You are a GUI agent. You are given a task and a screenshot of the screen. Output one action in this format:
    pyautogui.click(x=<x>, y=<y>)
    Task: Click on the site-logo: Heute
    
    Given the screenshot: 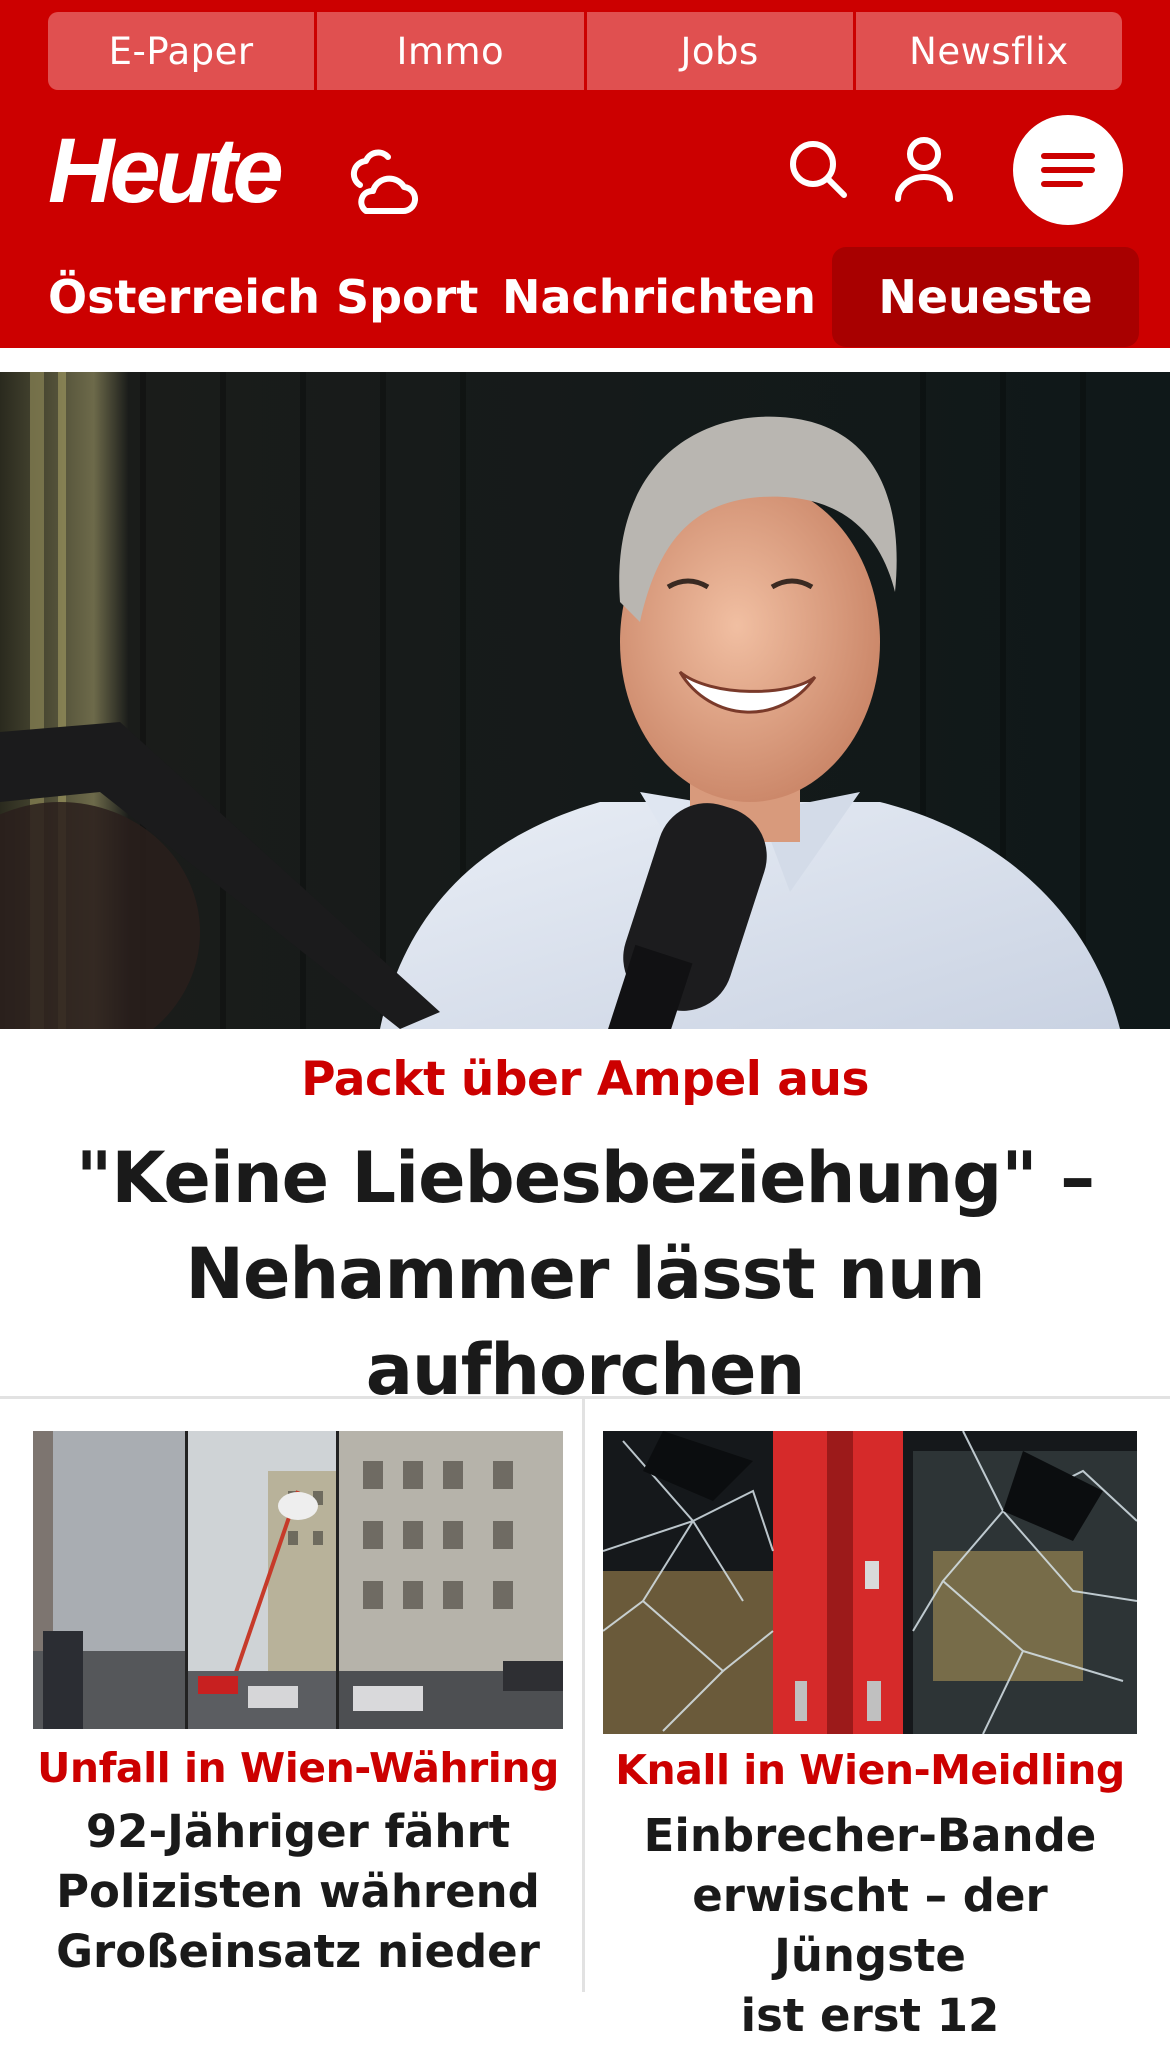 What is the action you would take?
    pyautogui.click(x=166, y=171)
    